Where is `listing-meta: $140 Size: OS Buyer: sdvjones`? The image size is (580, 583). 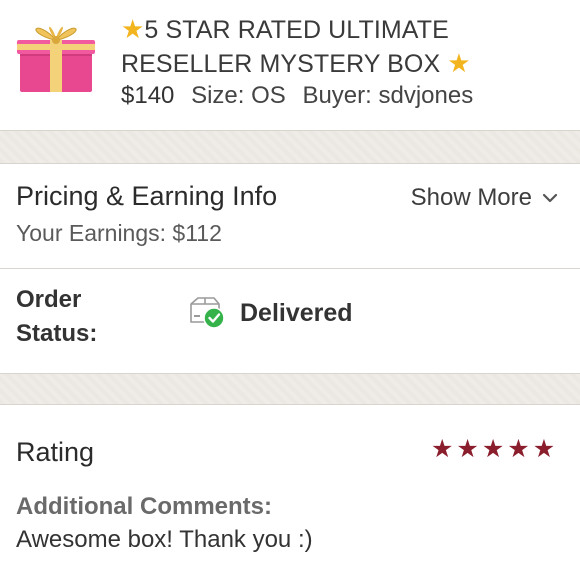
listing-meta: $140 Size: OS Buyer: sdvjones is located at coordinates (302, 96).